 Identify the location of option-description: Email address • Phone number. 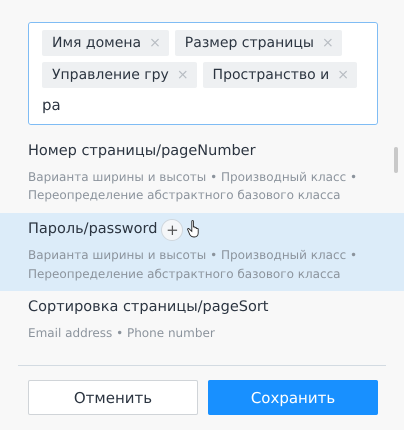
(122, 333).